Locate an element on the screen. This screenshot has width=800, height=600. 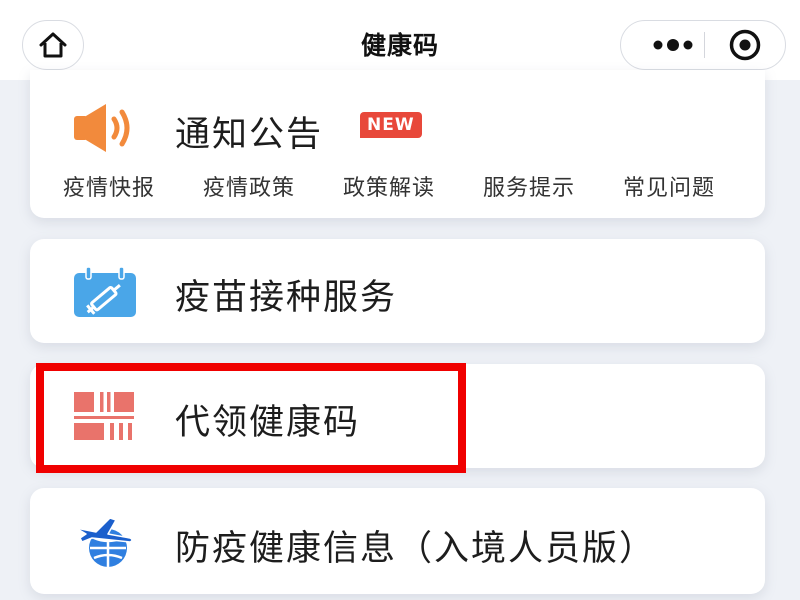
vaccine-service-title: 疫苗接种服务 is located at coordinates (286, 298).